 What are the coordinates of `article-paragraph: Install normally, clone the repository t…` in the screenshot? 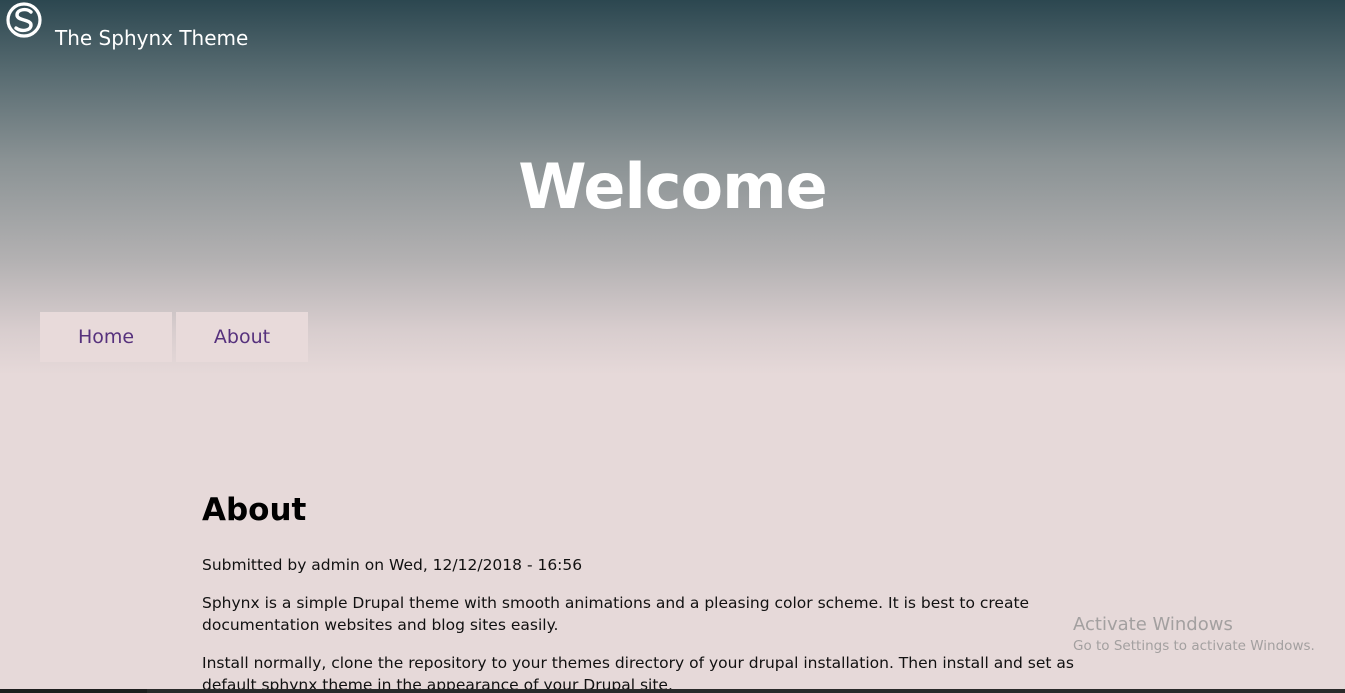 It's located at (638, 673).